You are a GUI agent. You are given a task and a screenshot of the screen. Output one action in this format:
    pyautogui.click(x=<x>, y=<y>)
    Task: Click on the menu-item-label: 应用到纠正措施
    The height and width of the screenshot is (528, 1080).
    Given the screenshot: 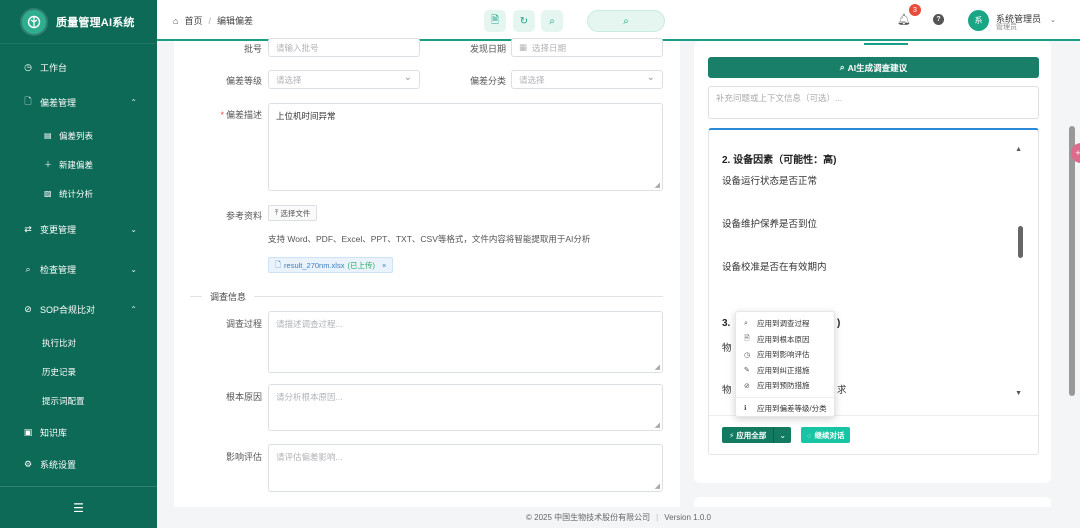 What is the action you would take?
    pyautogui.click(x=783, y=370)
    